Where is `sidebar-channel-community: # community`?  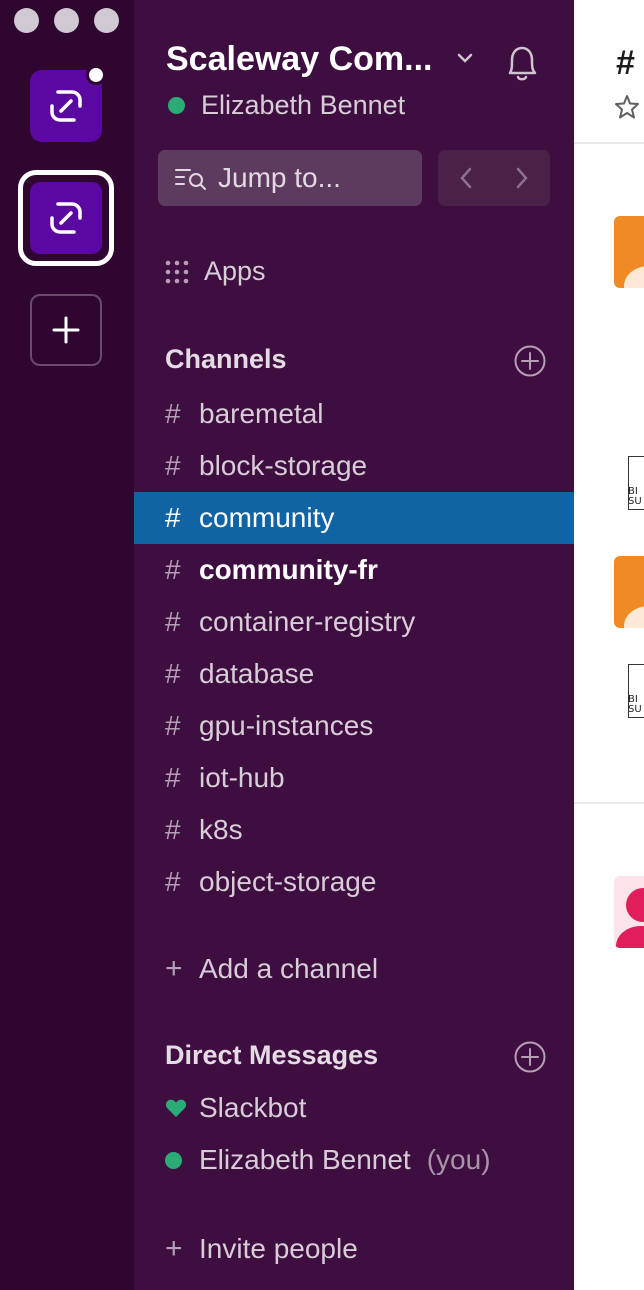 sidebar-channel-community: # community is located at coordinates (354, 518).